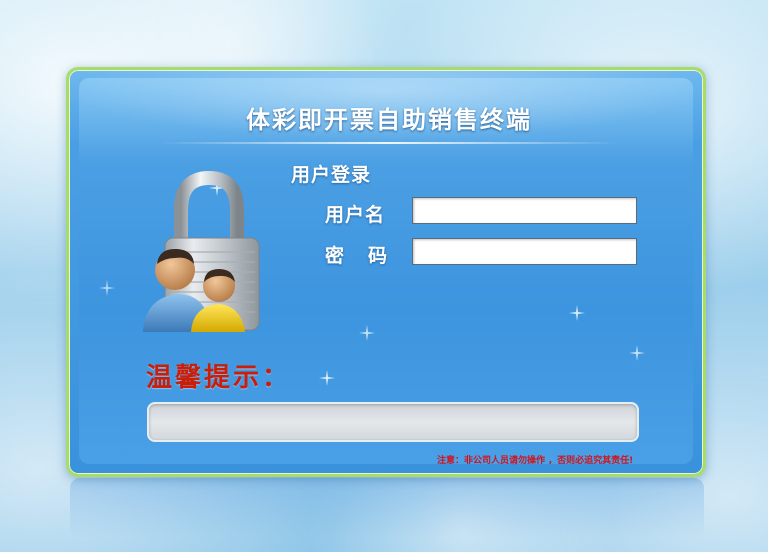 Image resolution: width=768 pixels, height=552 pixels. I want to click on username-input, so click(524, 210).